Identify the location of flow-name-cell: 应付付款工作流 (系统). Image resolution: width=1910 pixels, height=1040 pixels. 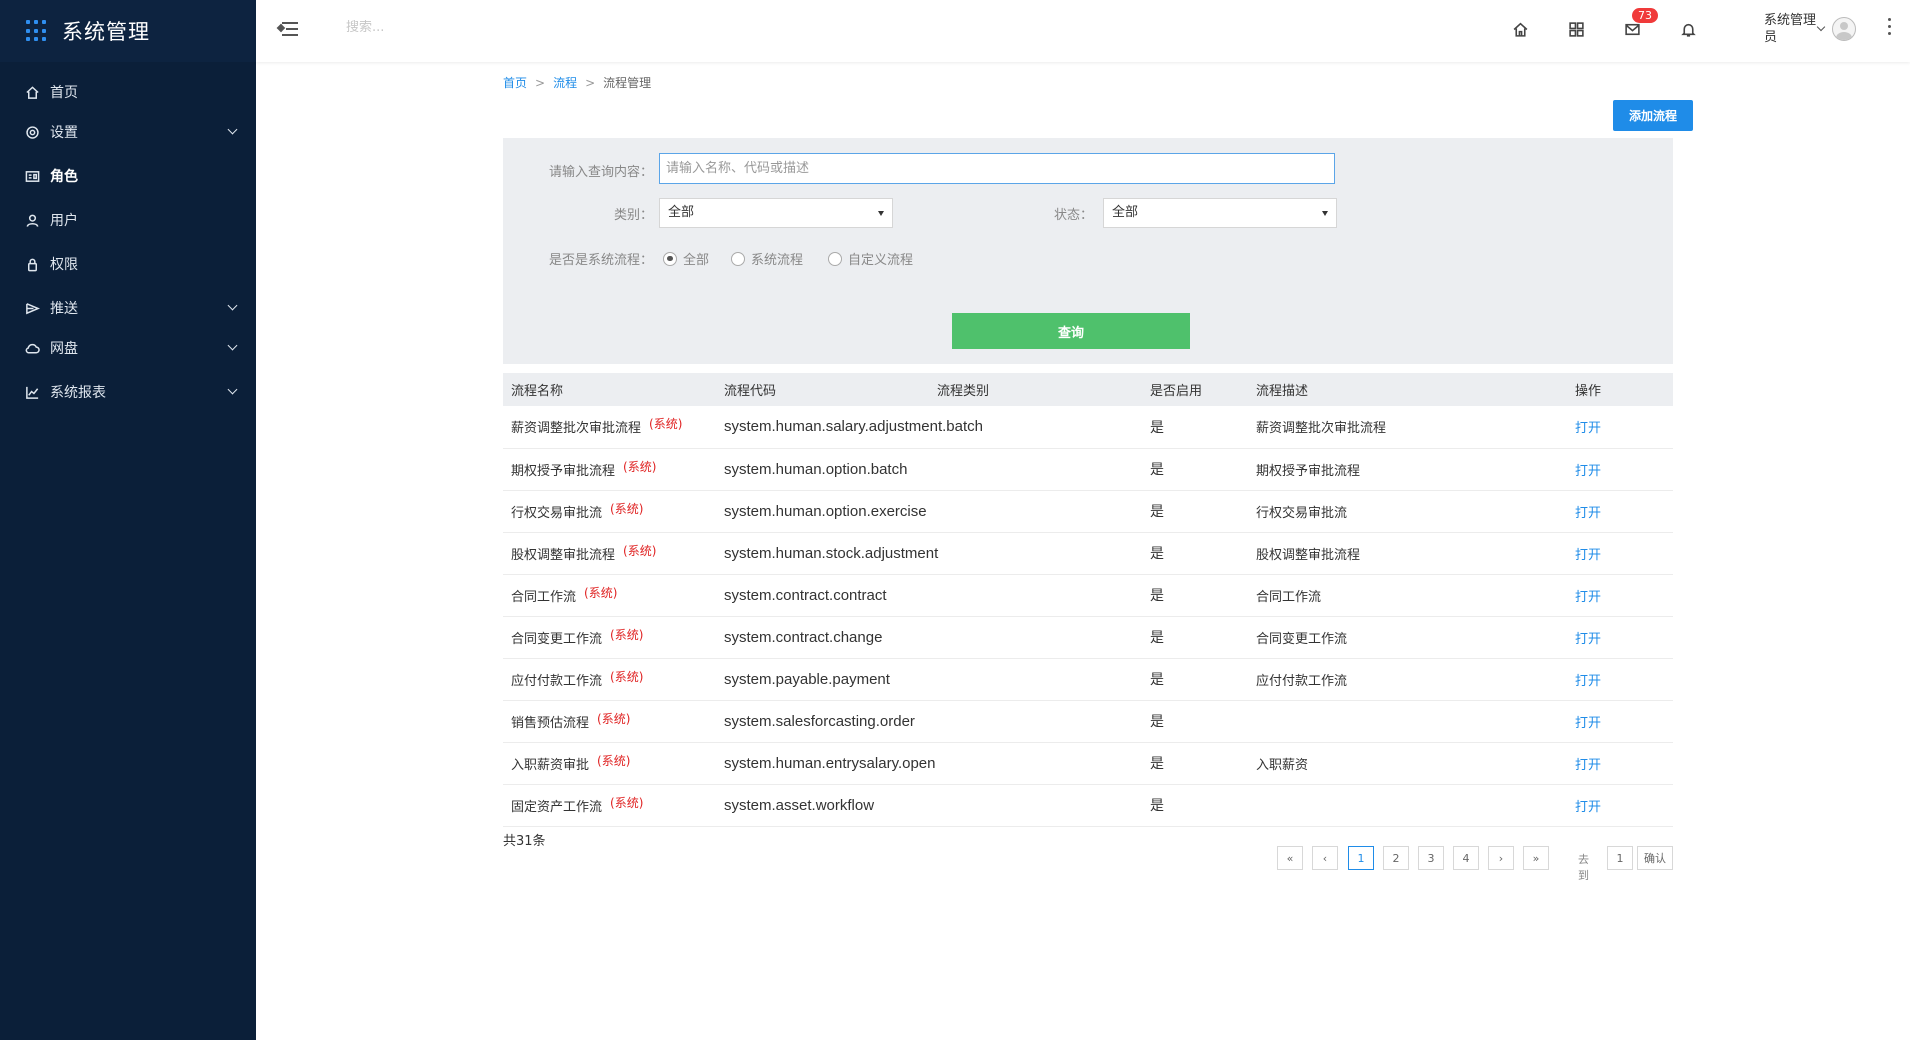
(609, 679).